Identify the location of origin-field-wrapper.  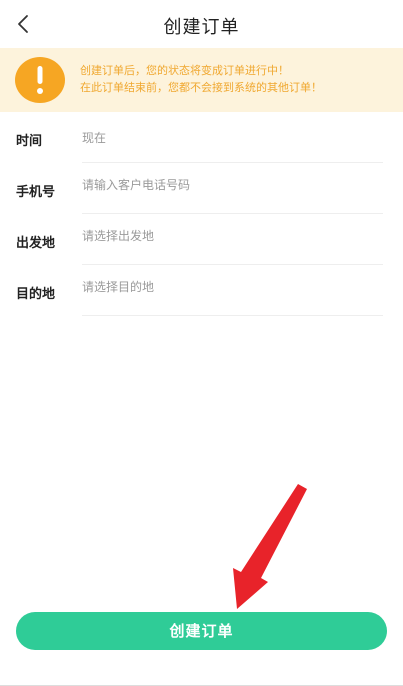
(232, 239).